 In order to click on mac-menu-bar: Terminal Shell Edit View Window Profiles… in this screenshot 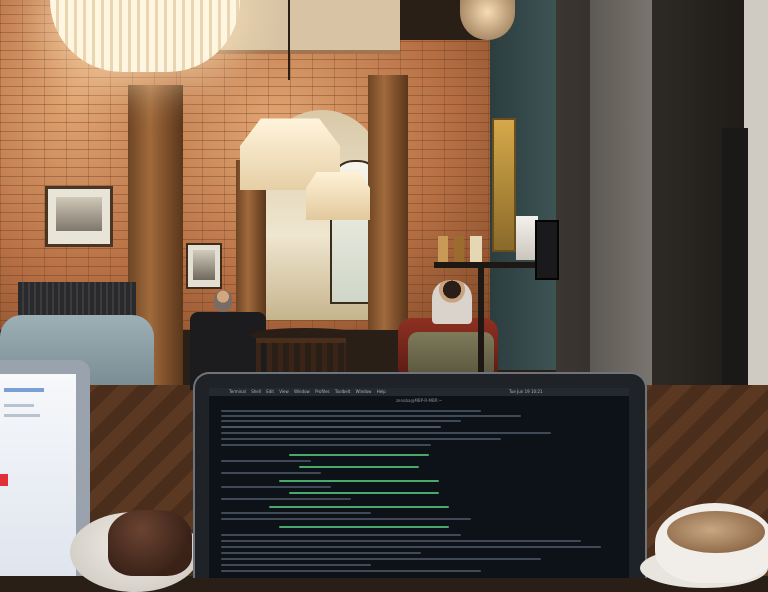, I will do `click(419, 392)`.